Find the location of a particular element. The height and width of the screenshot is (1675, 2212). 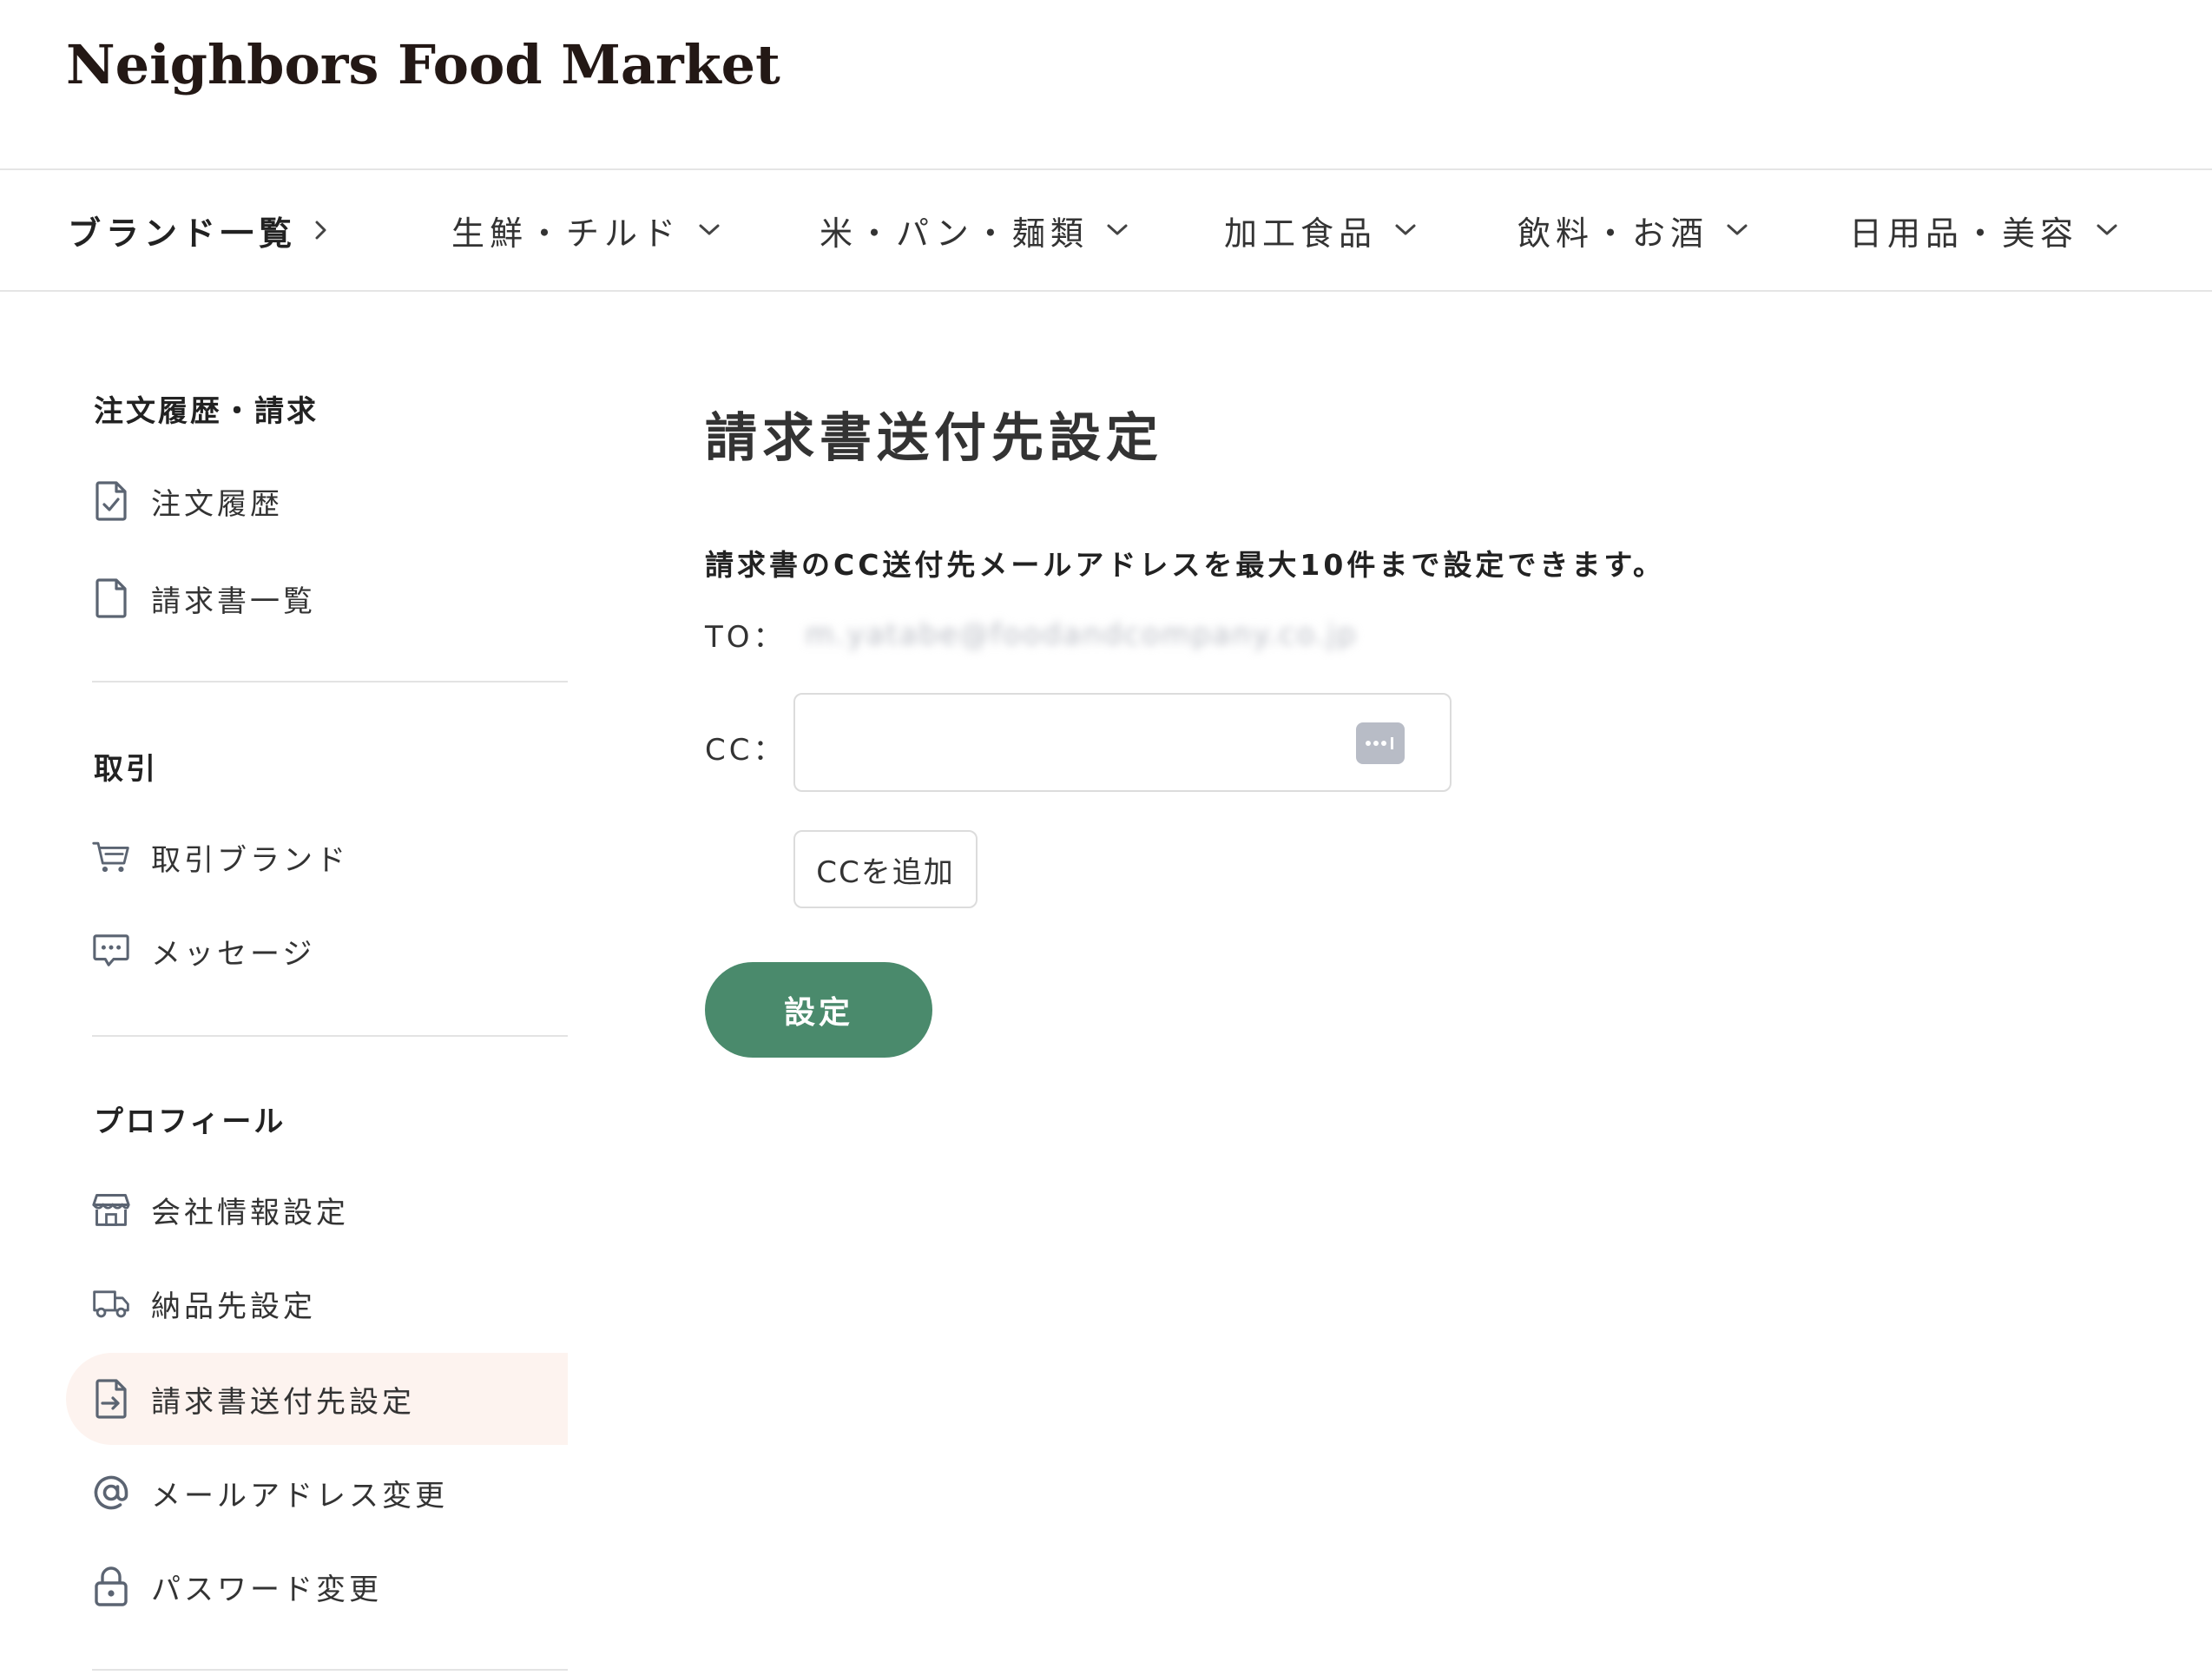

sidebar-item-label: 取引ブランド is located at coordinates (250, 860).